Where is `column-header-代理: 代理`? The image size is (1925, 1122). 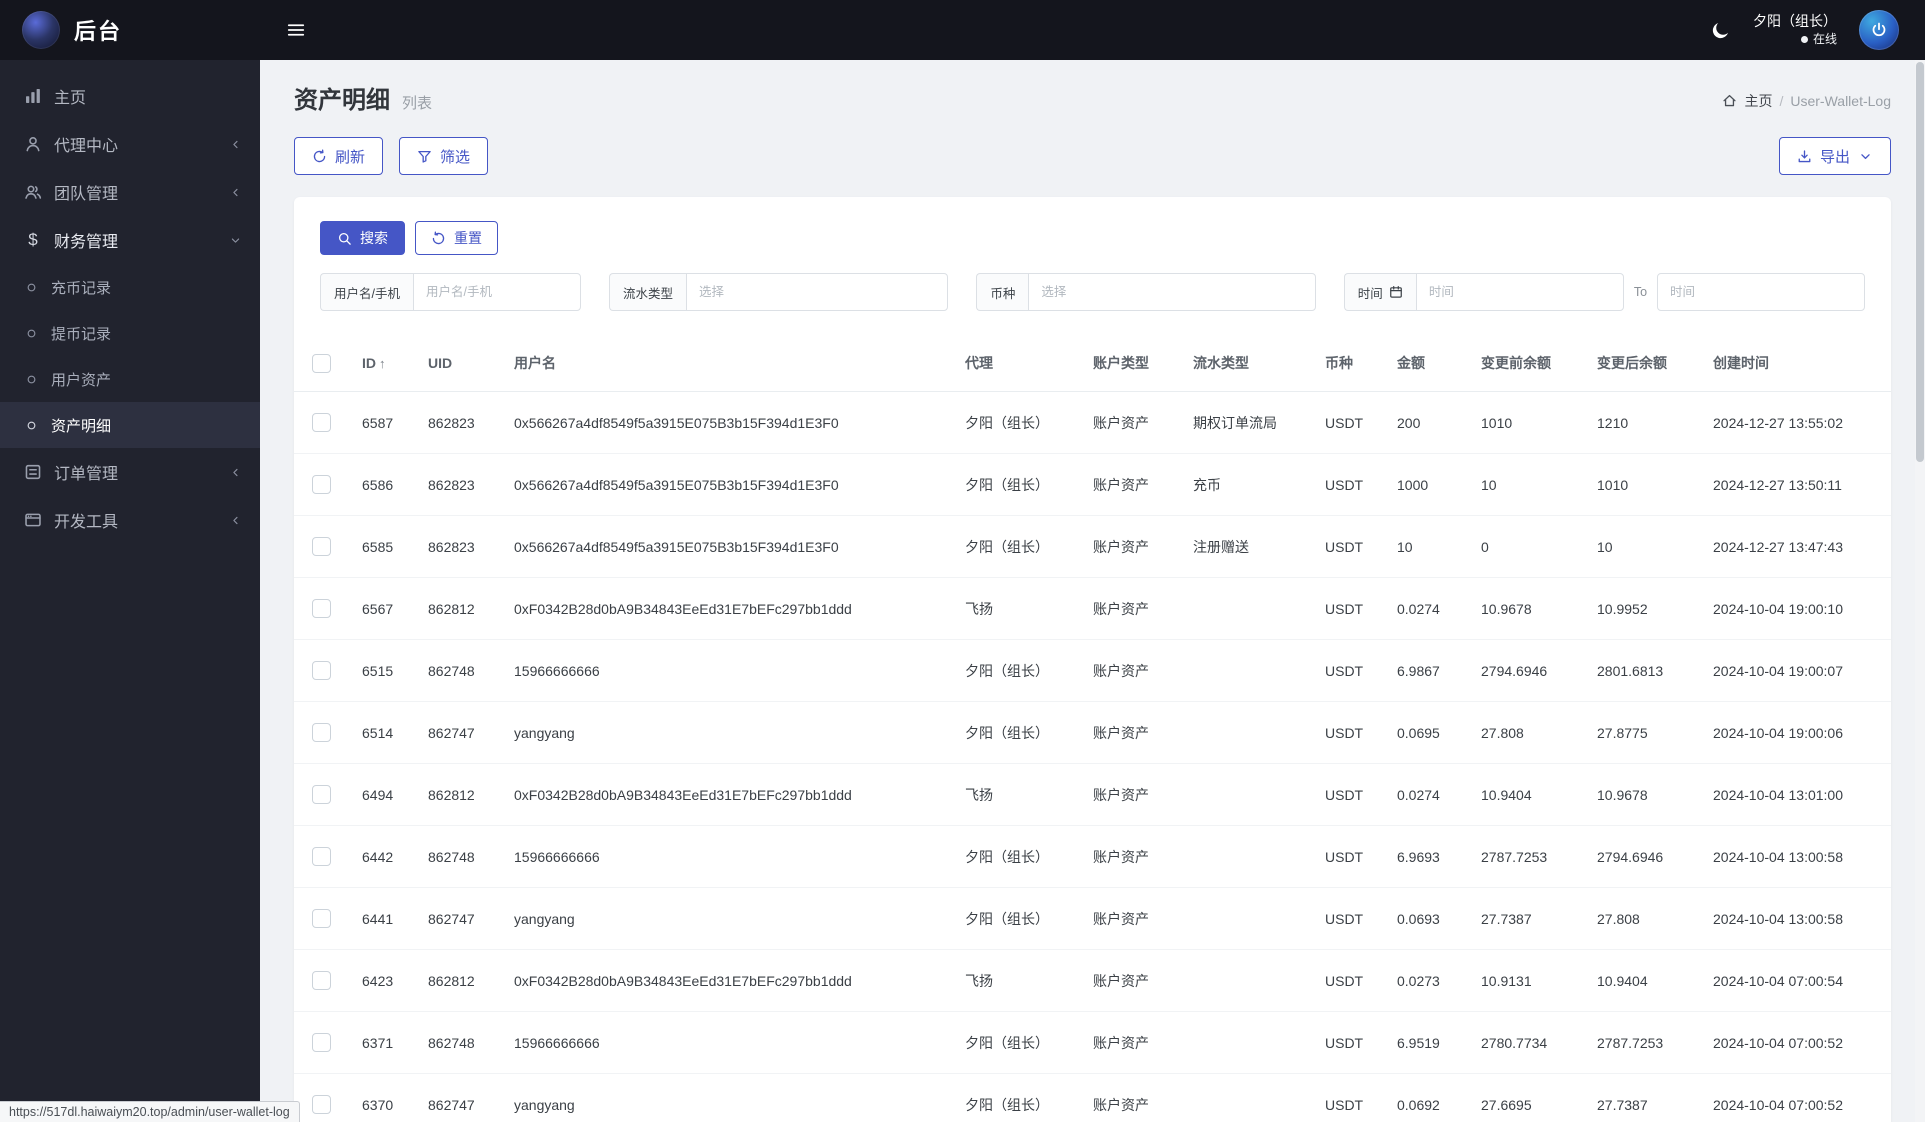
column-header-代理: 代理 is located at coordinates (1017, 362).